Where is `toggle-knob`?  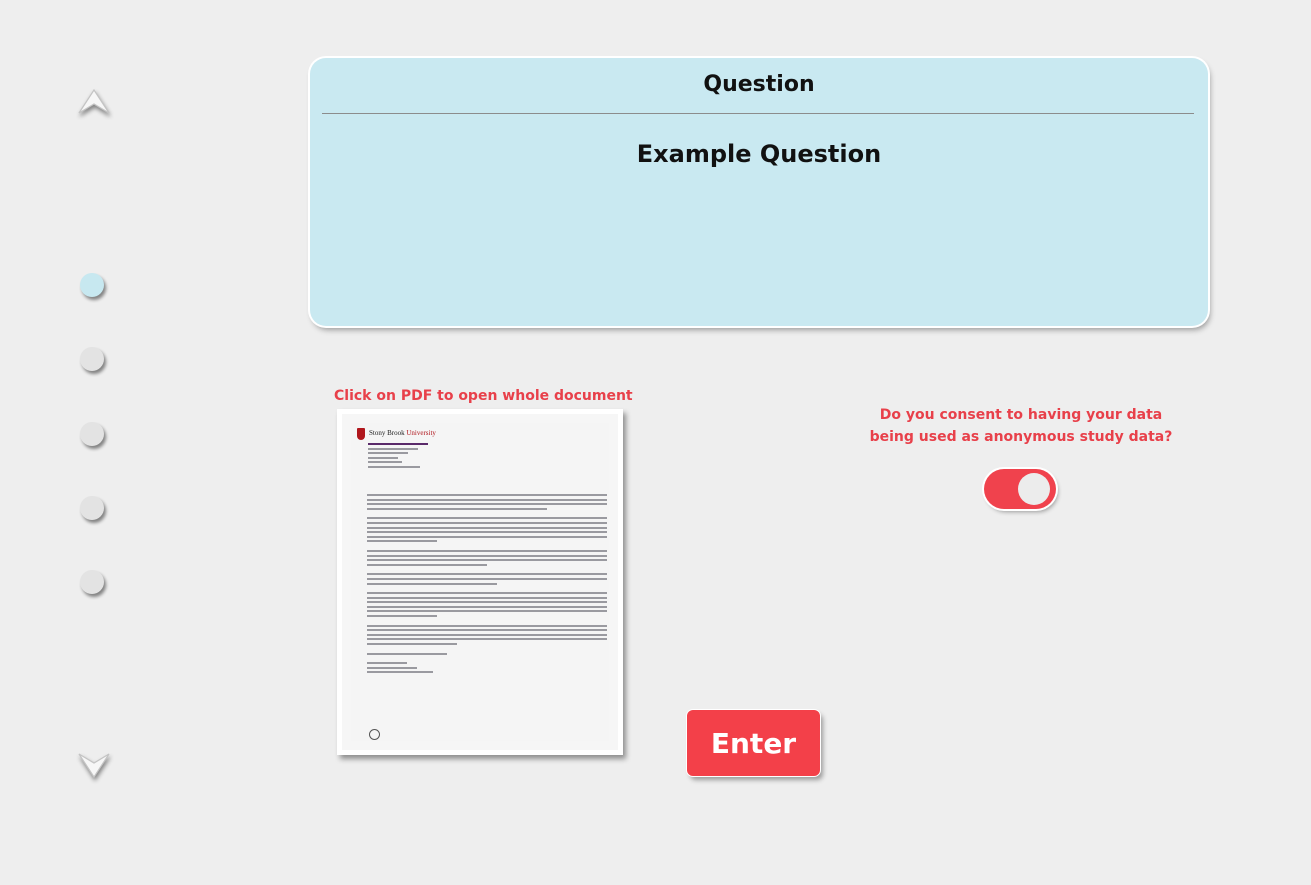
toggle-knob is located at coordinates (1034, 489).